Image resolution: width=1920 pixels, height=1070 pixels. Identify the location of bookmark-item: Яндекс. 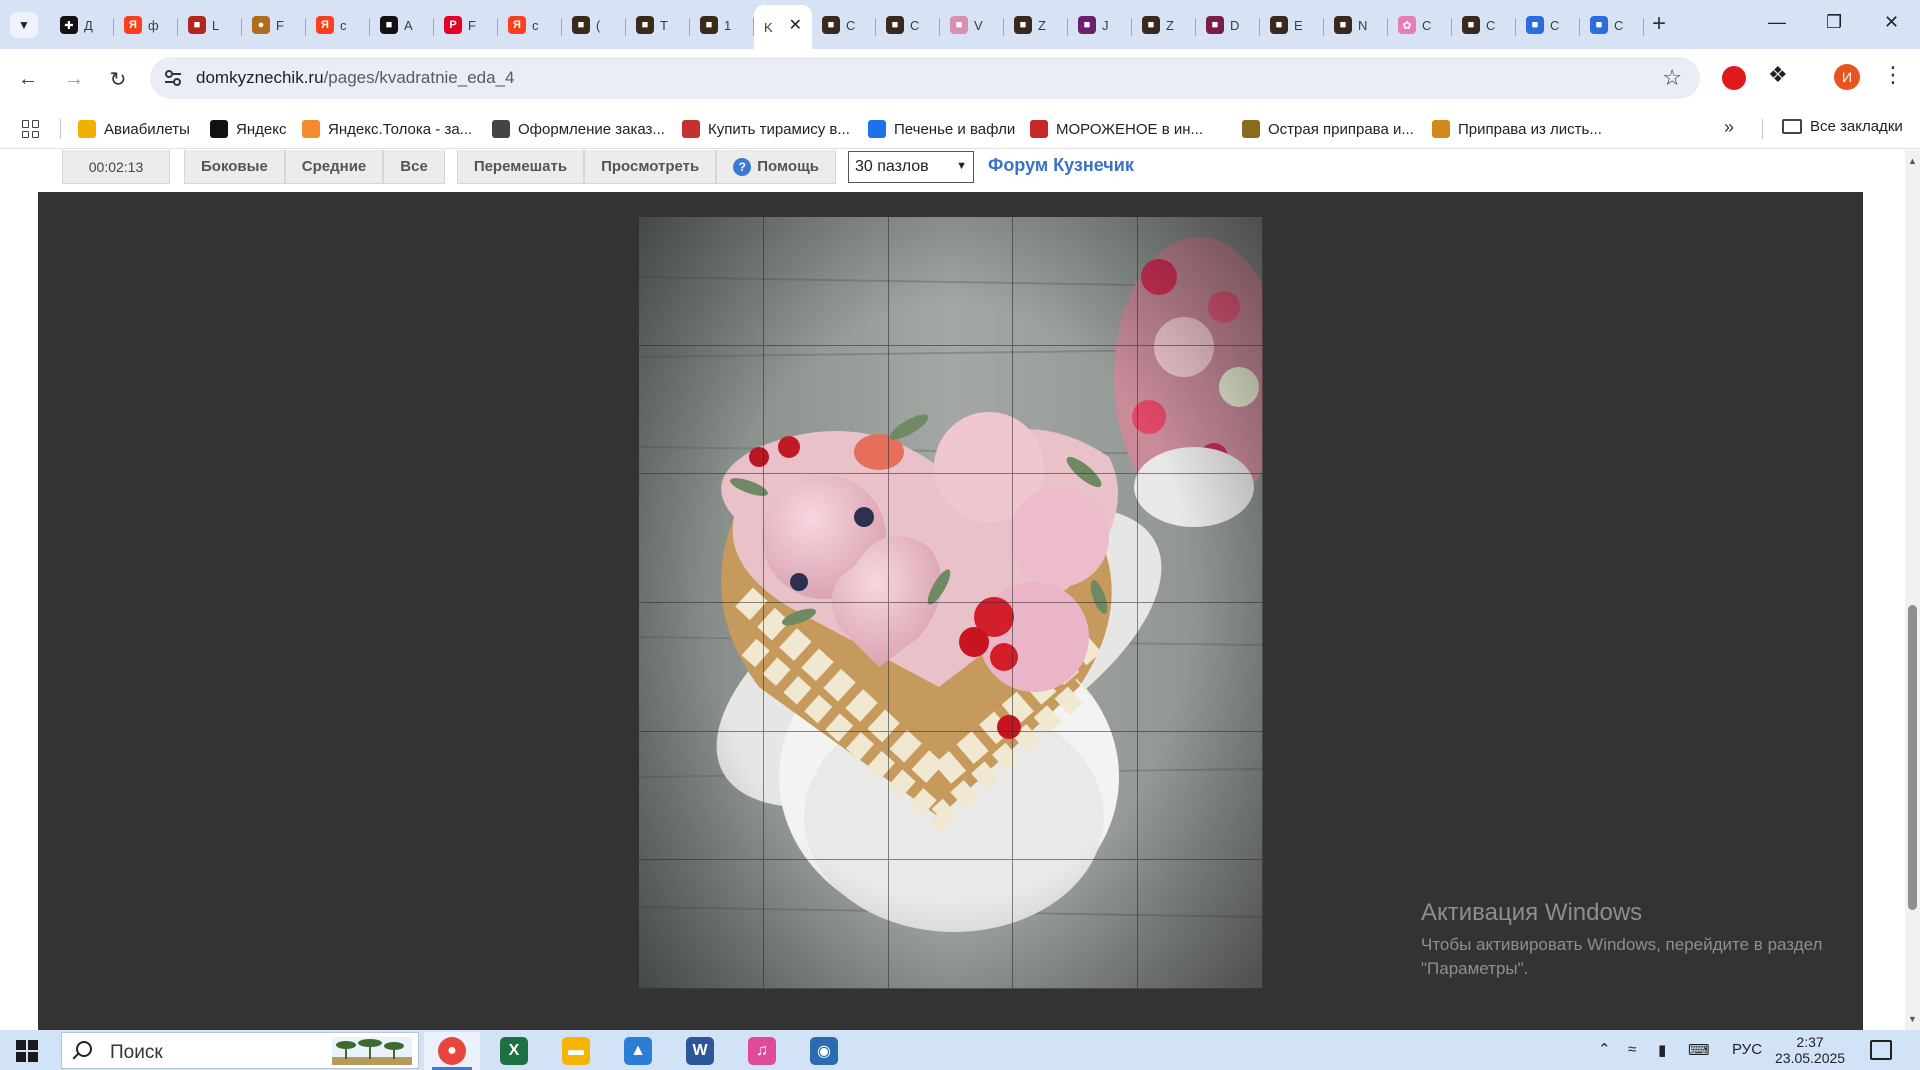
(248, 129).